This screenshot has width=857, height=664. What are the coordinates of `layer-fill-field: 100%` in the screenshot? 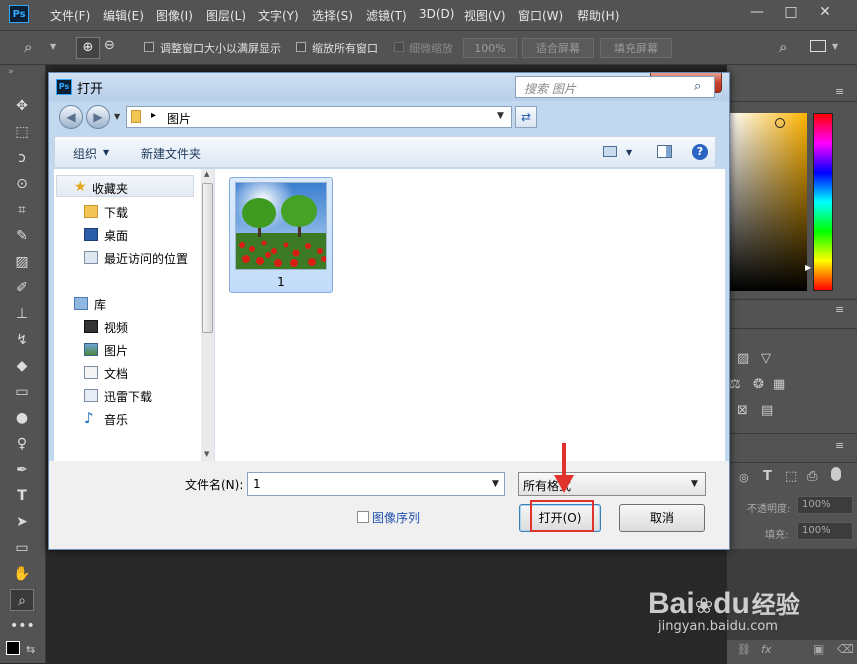 It's located at (825, 531).